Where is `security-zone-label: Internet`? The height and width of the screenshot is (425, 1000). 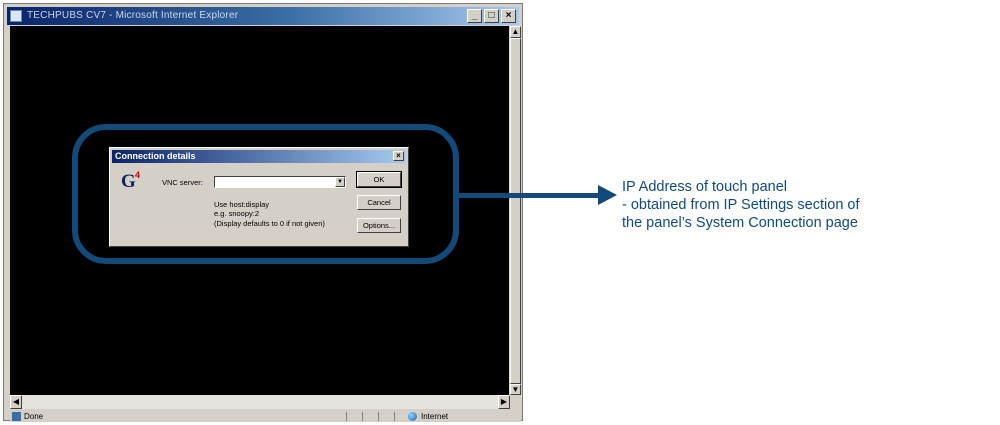
security-zone-label: Internet is located at coordinates (435, 416).